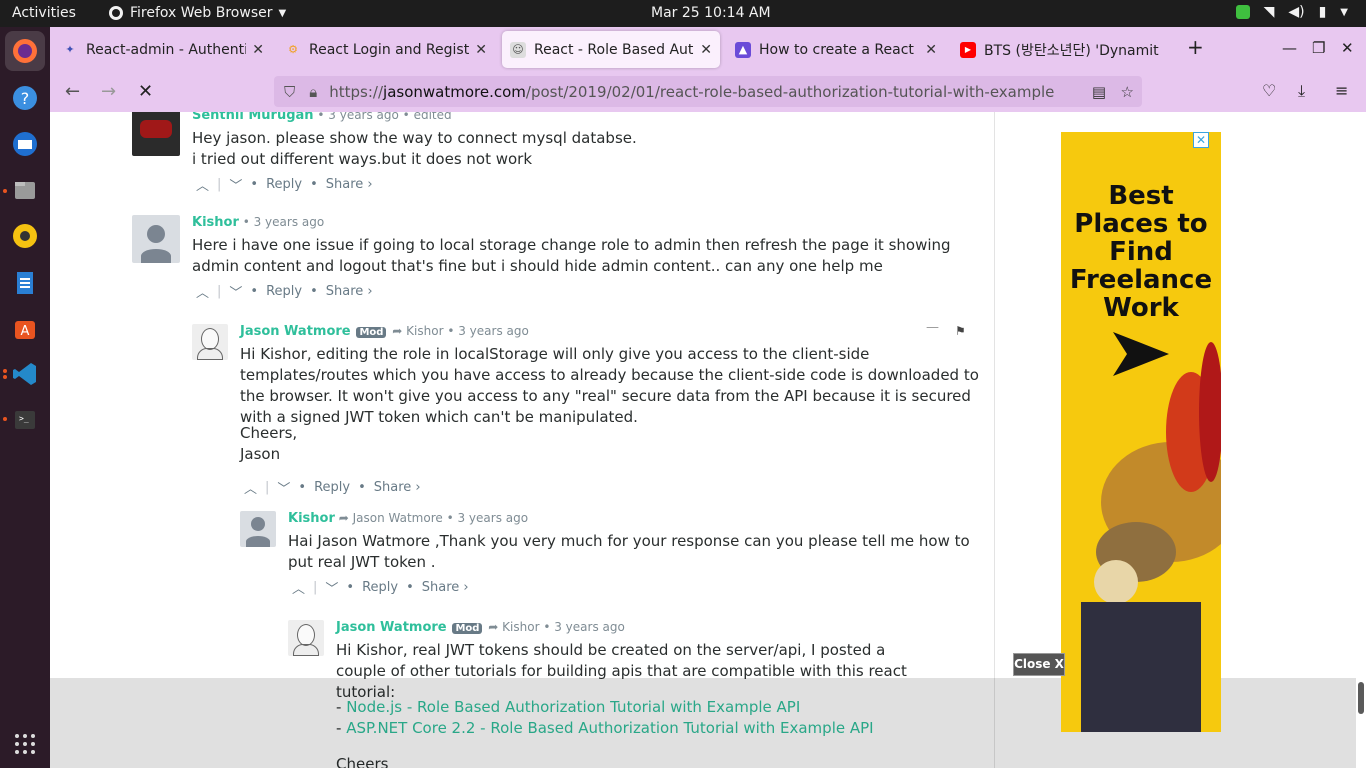 The height and width of the screenshot is (768, 1366). Describe the element at coordinates (1301, 91) in the screenshot. I see `downloads-icon: ⤓` at that location.